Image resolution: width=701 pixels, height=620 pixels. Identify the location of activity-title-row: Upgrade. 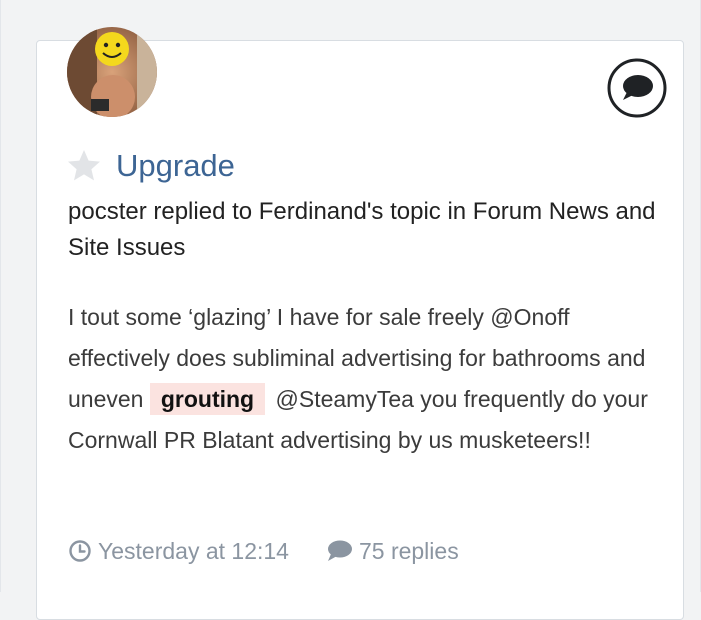
(150, 166).